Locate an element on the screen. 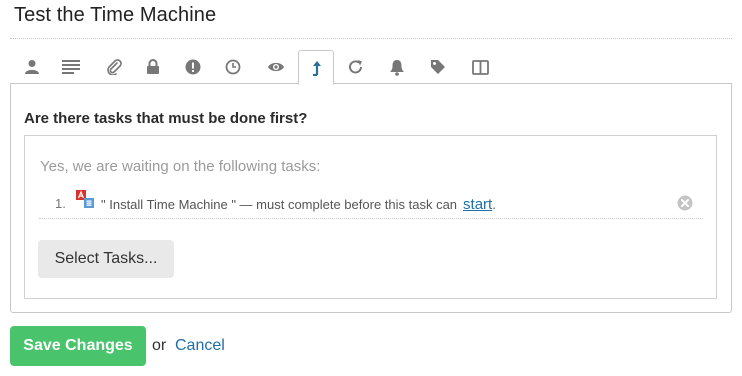 This screenshot has height=376, width=742. eye-icon is located at coordinates (276, 67).